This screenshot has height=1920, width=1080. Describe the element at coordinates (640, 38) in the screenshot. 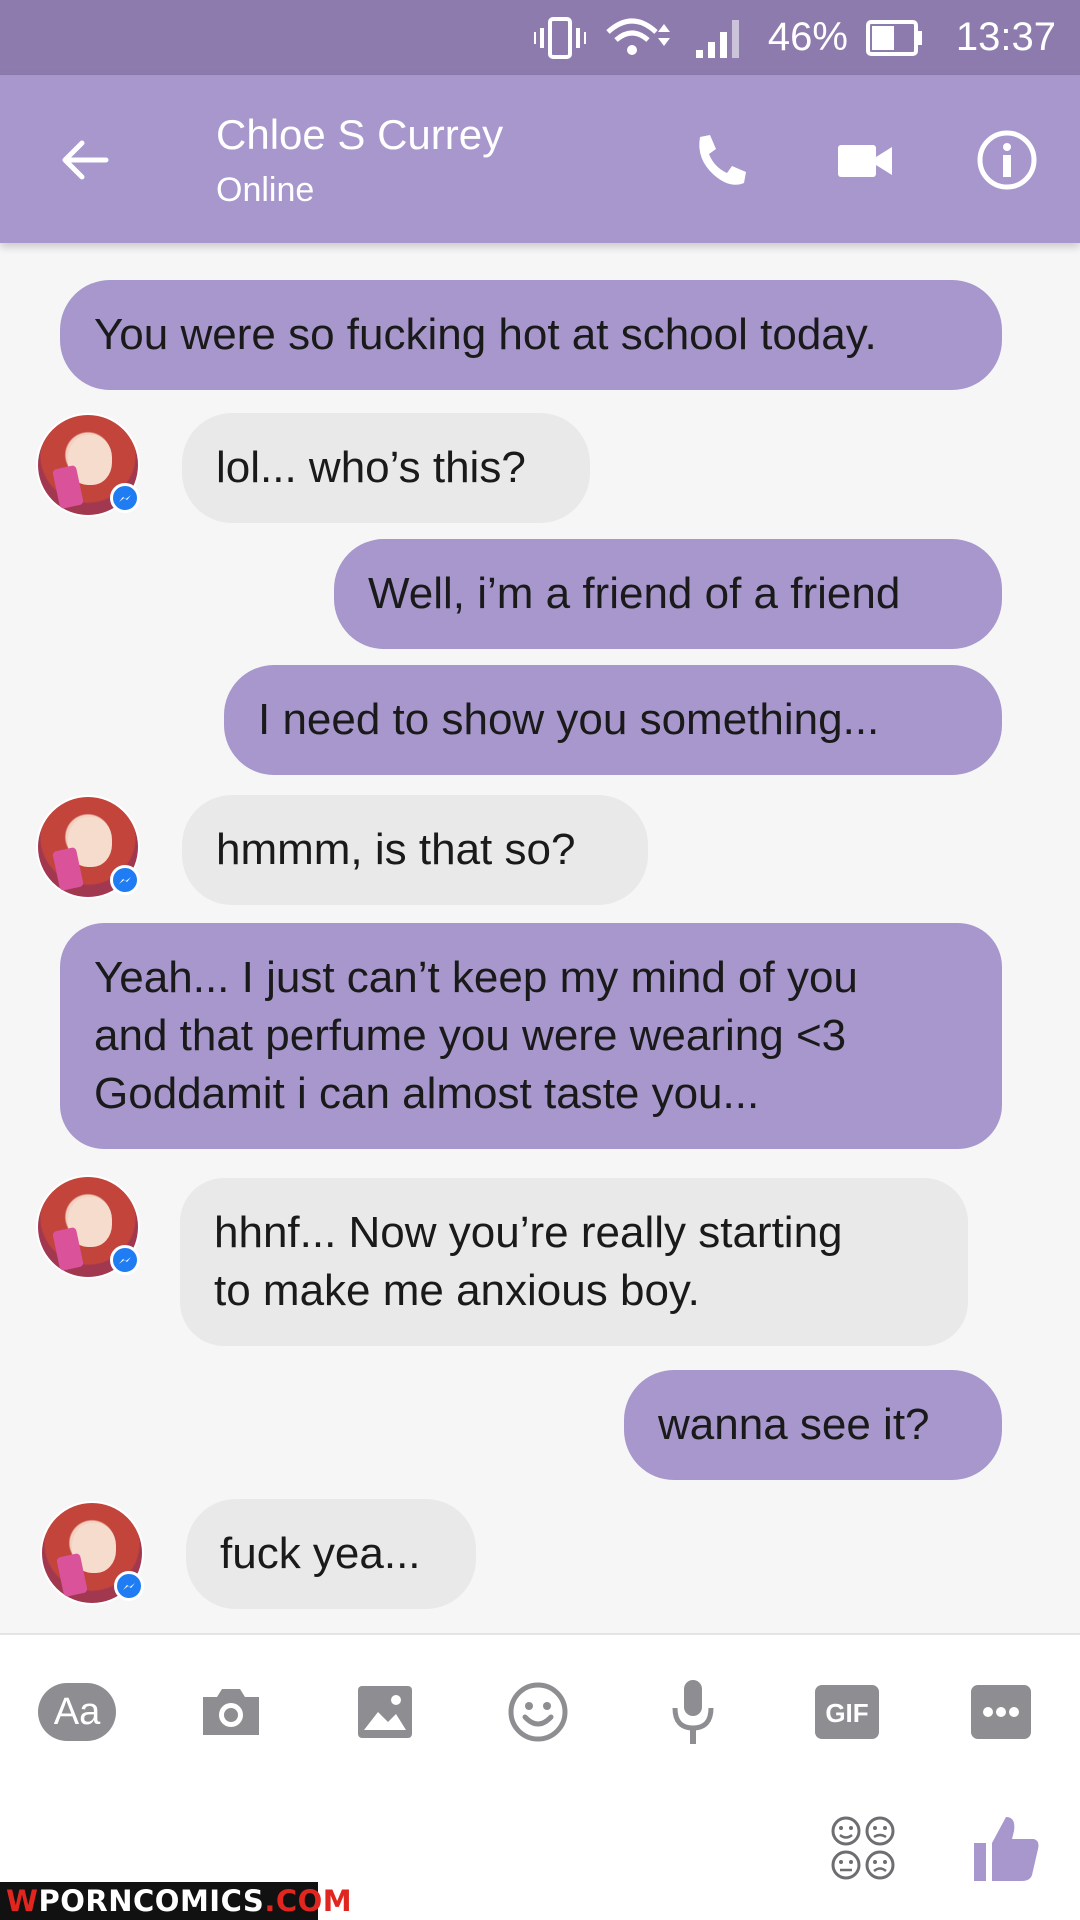

I see `wifi-icon` at that location.